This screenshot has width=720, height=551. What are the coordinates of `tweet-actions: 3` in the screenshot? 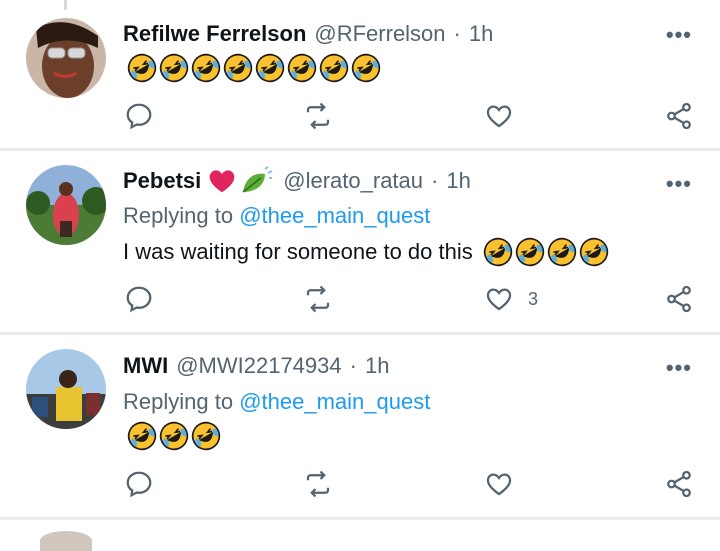 It's located at (360, 302).